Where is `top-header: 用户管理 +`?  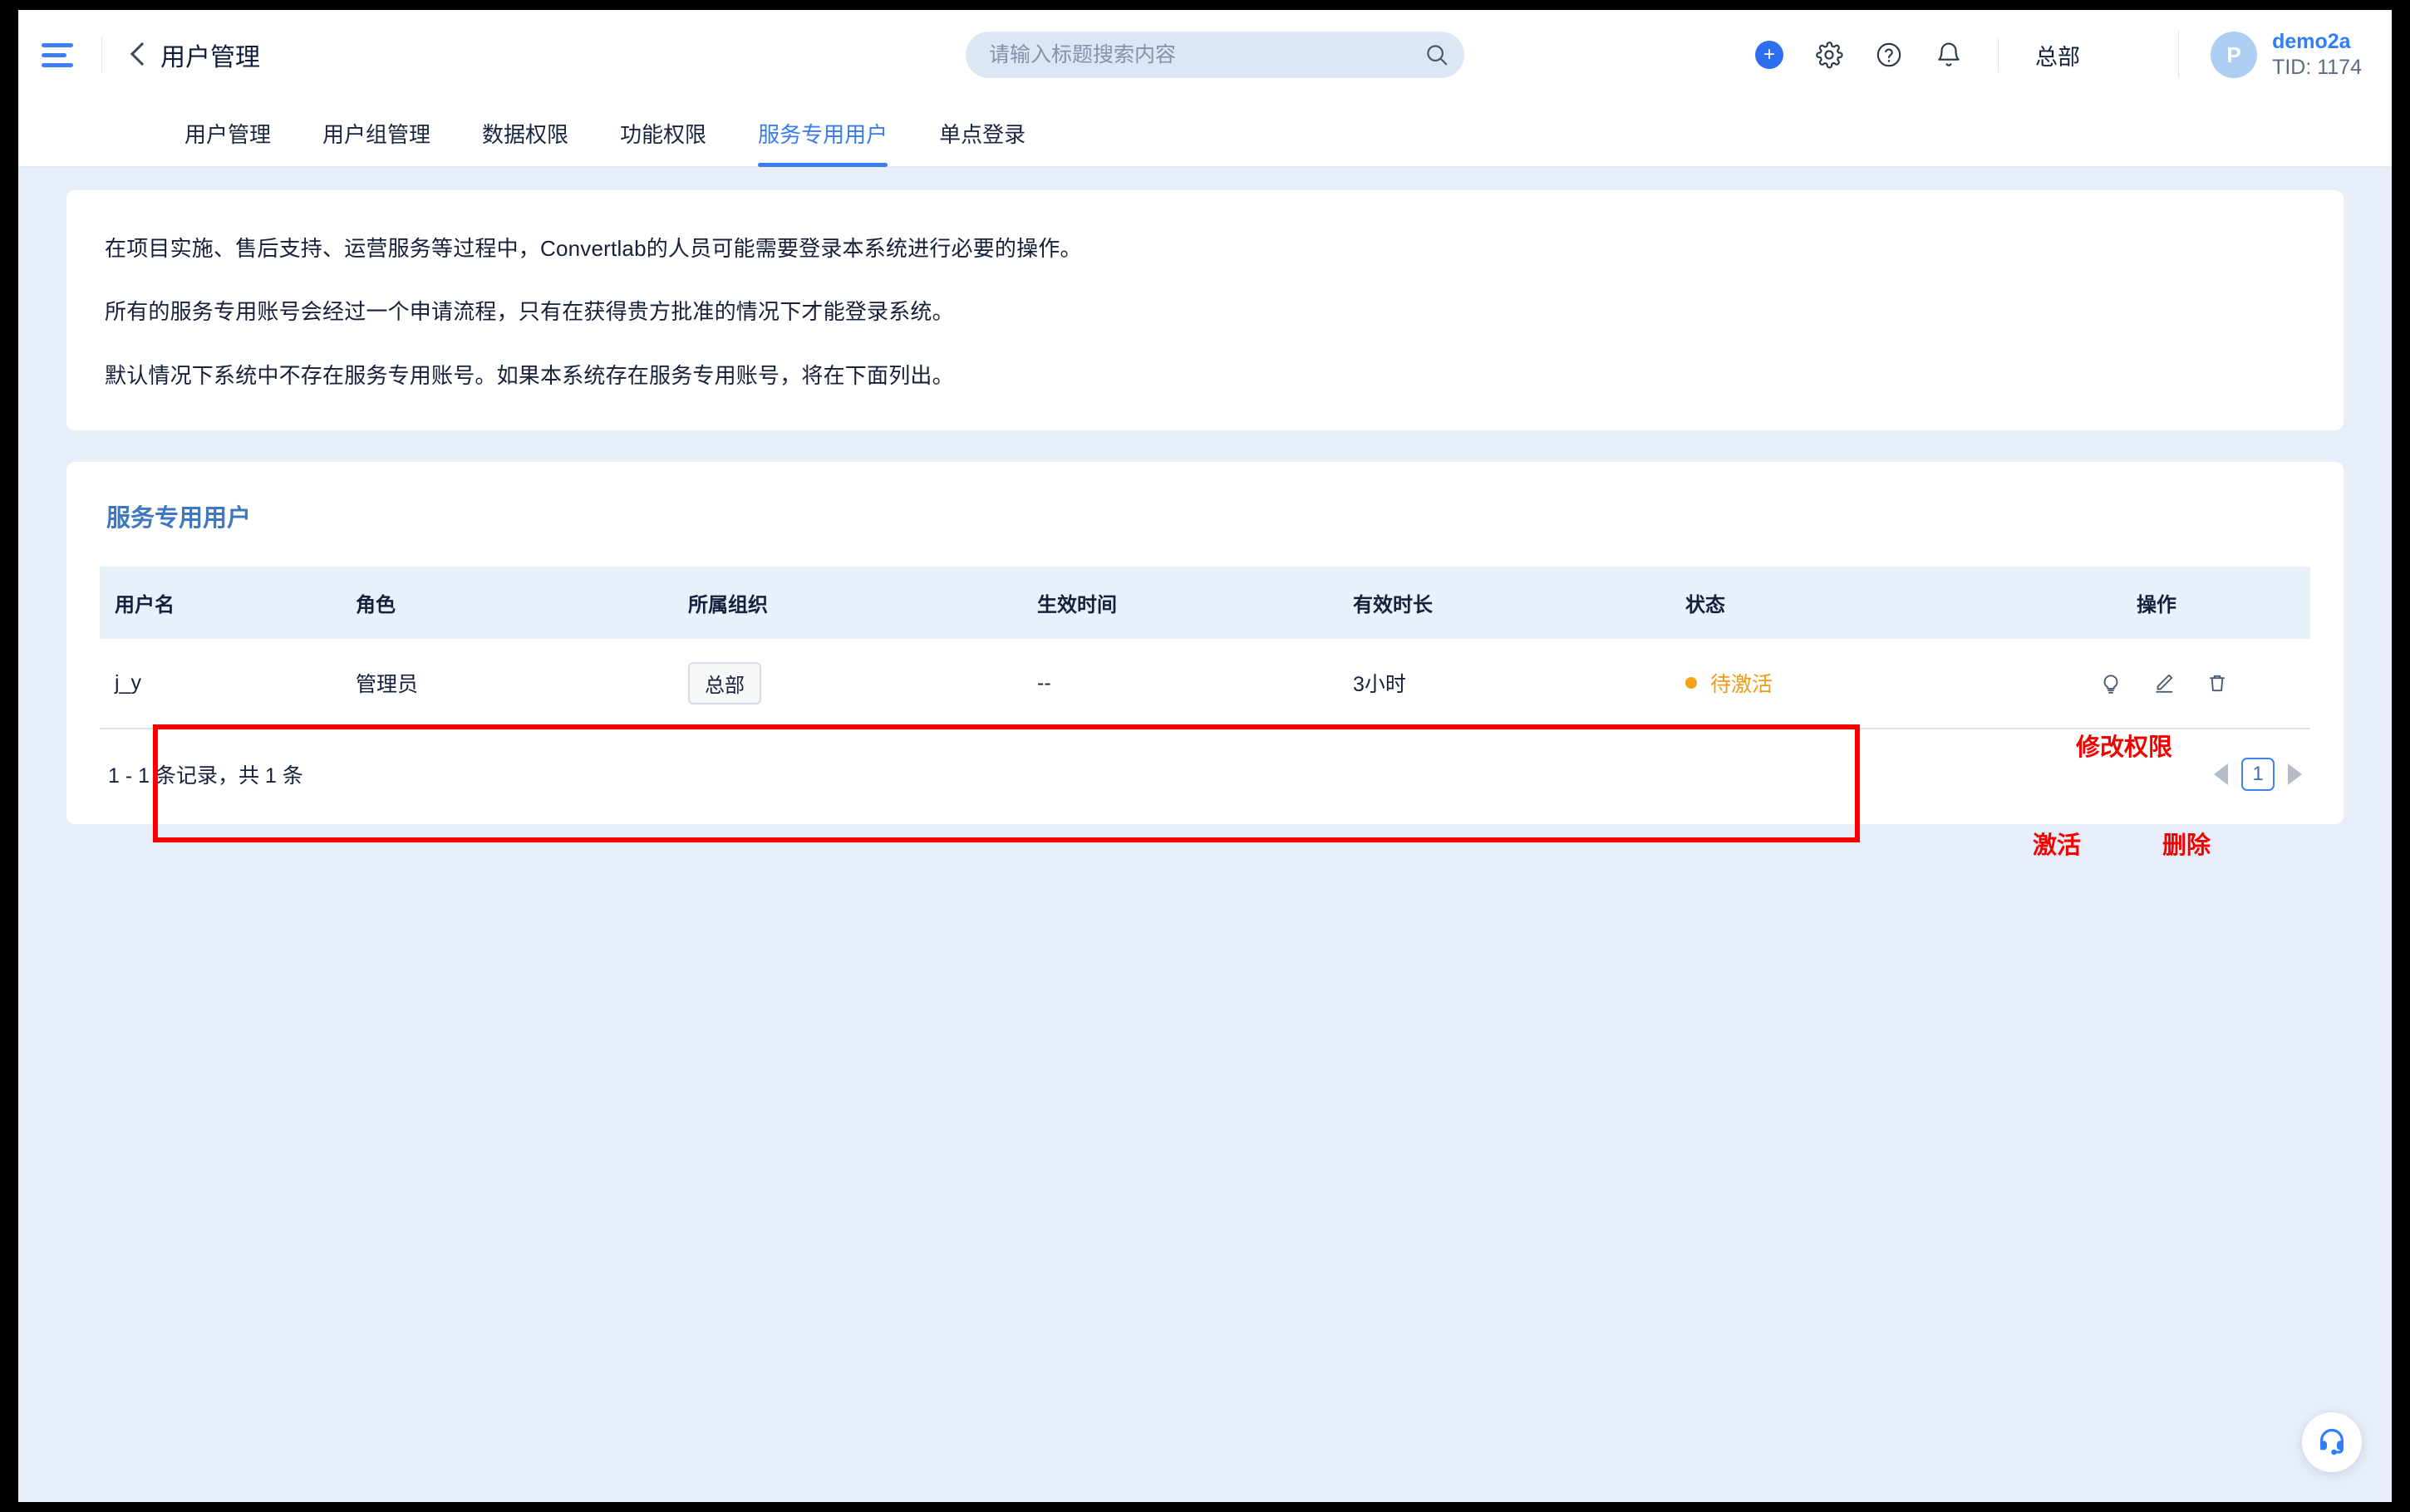 top-header: 用户管理 + is located at coordinates (1205, 55).